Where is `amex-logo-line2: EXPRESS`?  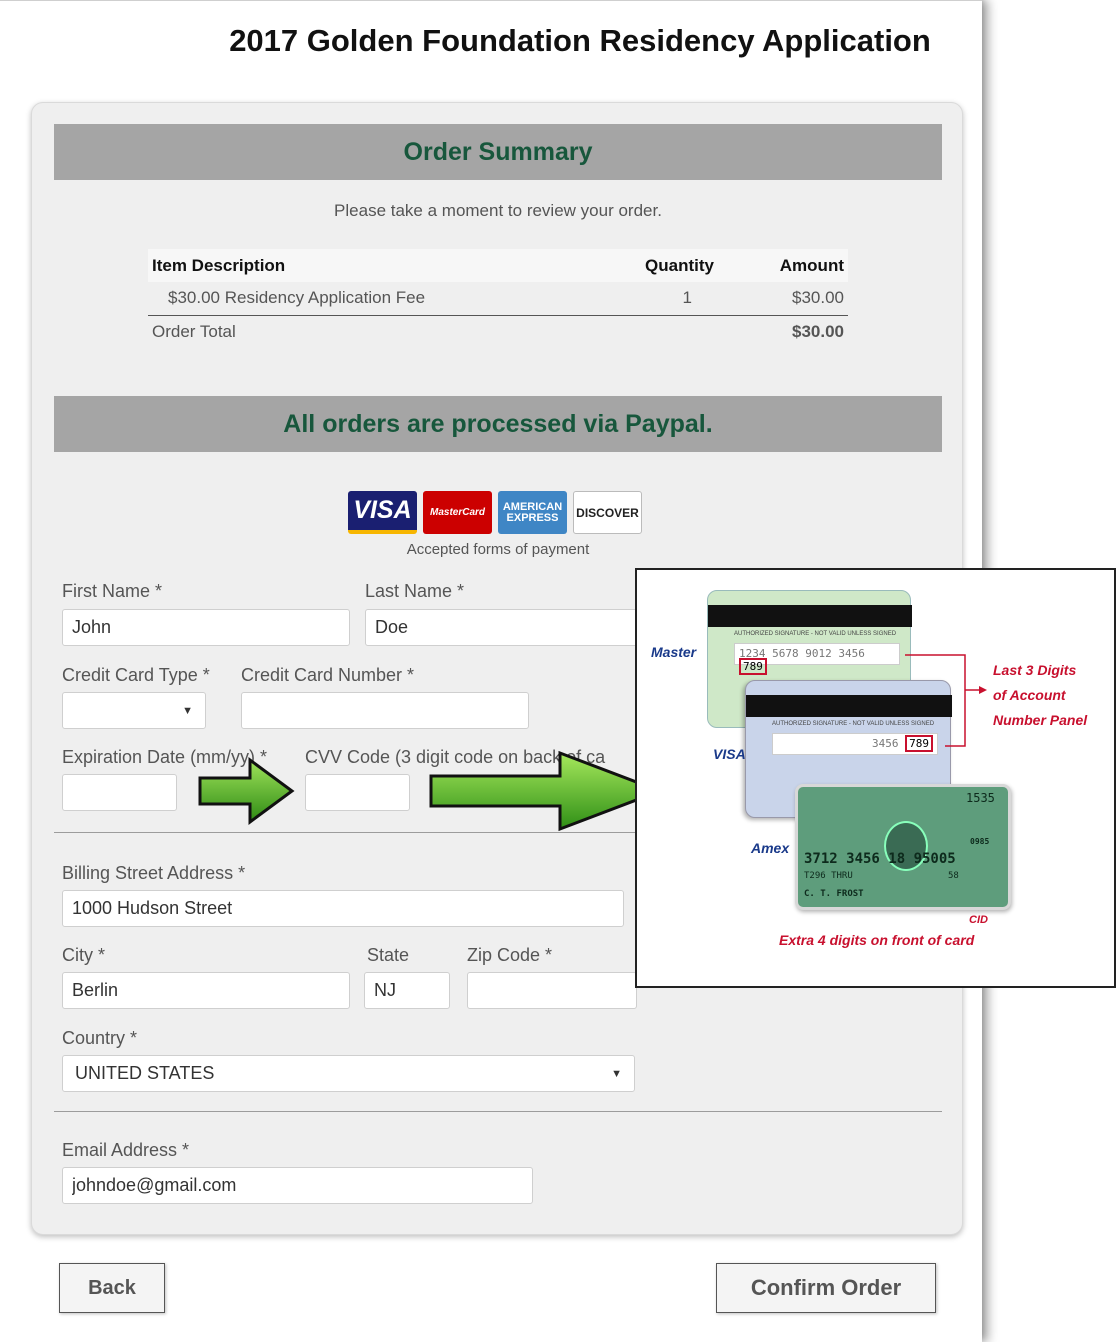
amex-logo-line2: EXPRESS is located at coordinates (532, 517).